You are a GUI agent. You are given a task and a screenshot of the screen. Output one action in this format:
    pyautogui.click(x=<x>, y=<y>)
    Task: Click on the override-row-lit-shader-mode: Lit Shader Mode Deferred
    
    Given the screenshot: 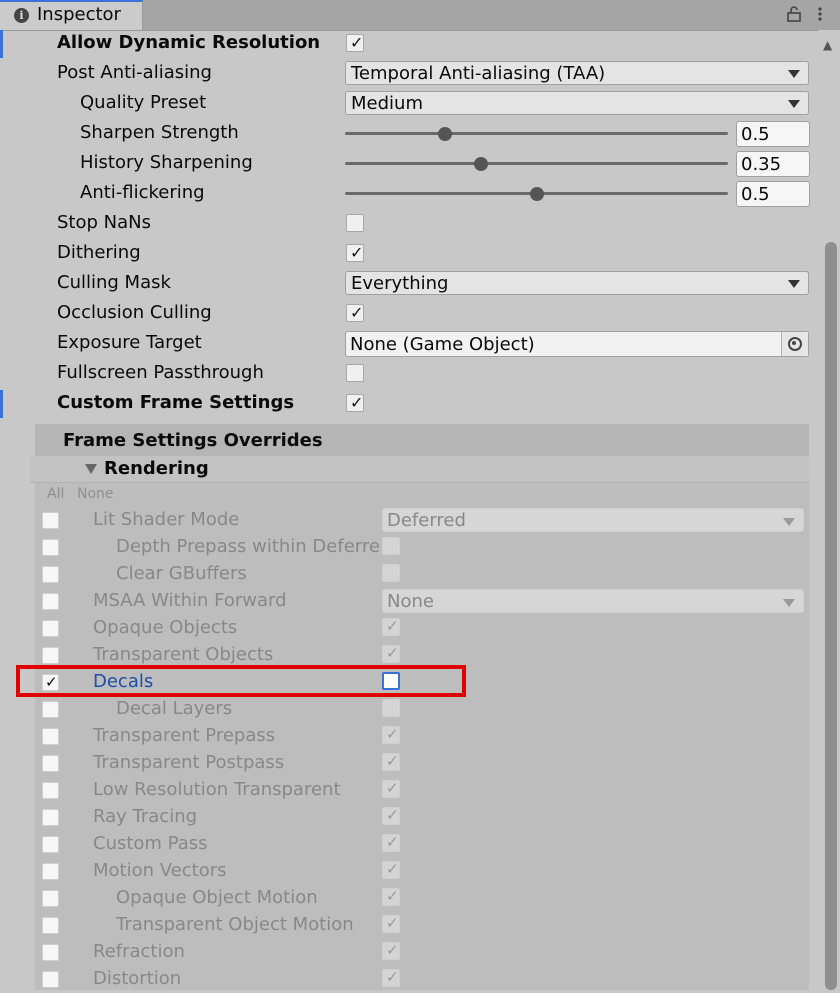 What is the action you would take?
    pyautogui.click(x=409, y=520)
    